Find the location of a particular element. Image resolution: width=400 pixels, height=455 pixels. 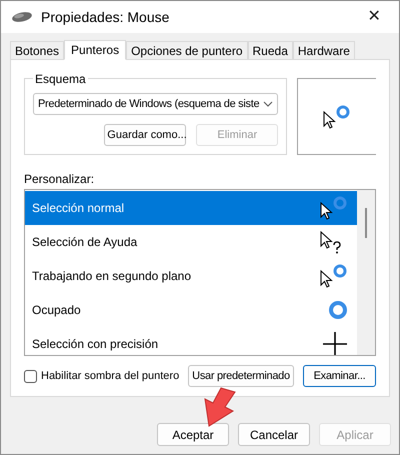

scheme-dropdown: Predeterminado de Windows (esquema de siste is located at coordinates (155, 104).